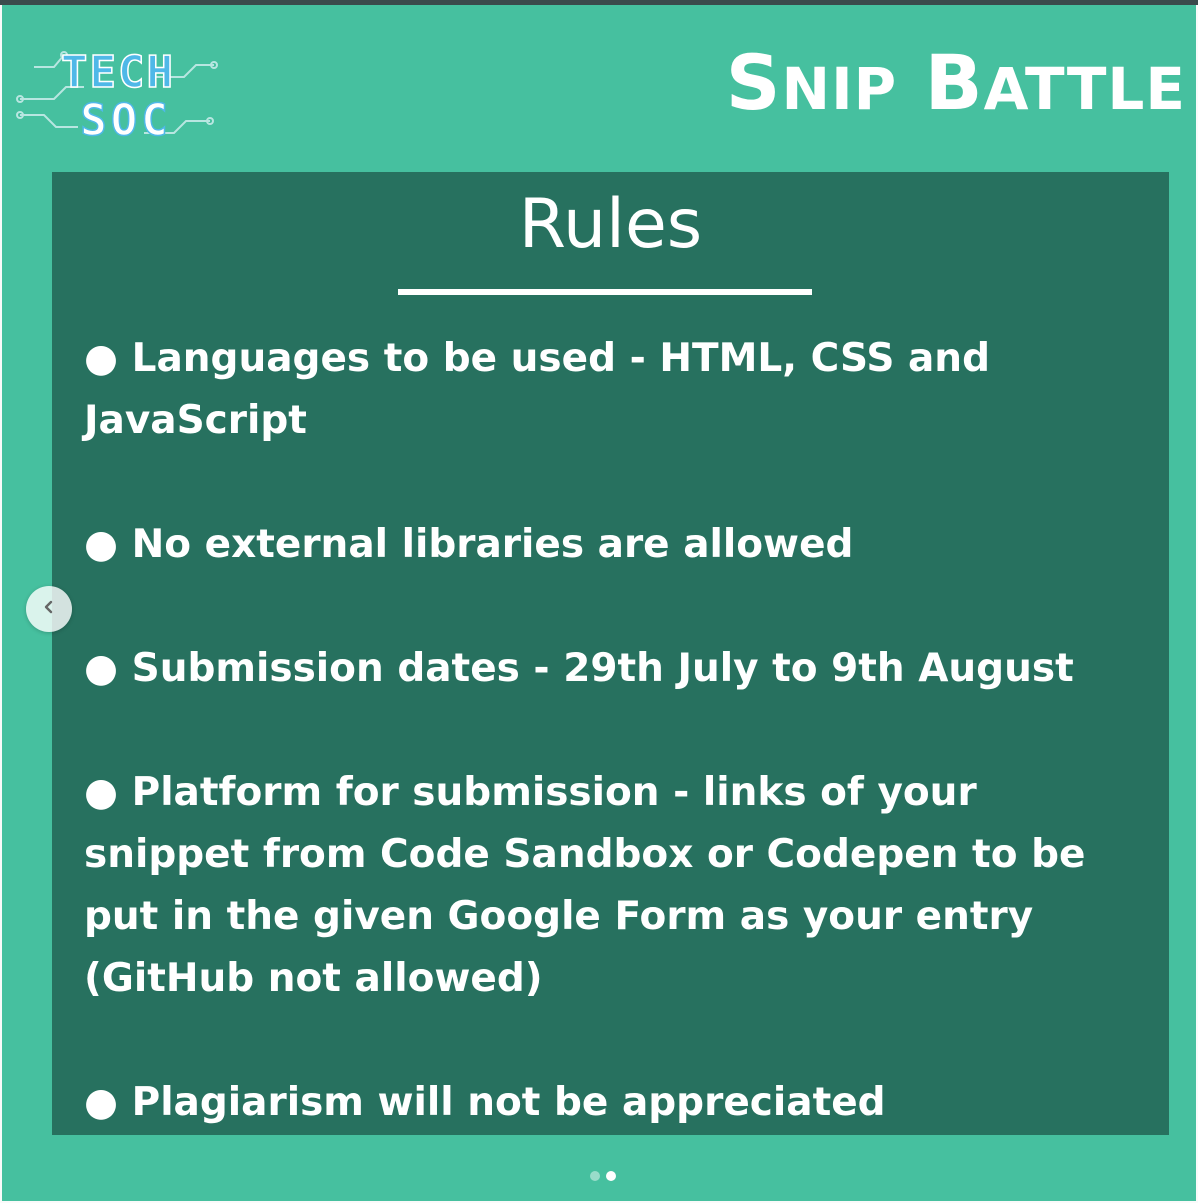 Image resolution: width=1198 pixels, height=1203 pixels. What do you see at coordinates (603, 1176) in the screenshot?
I see `carousel-indicator` at bounding box center [603, 1176].